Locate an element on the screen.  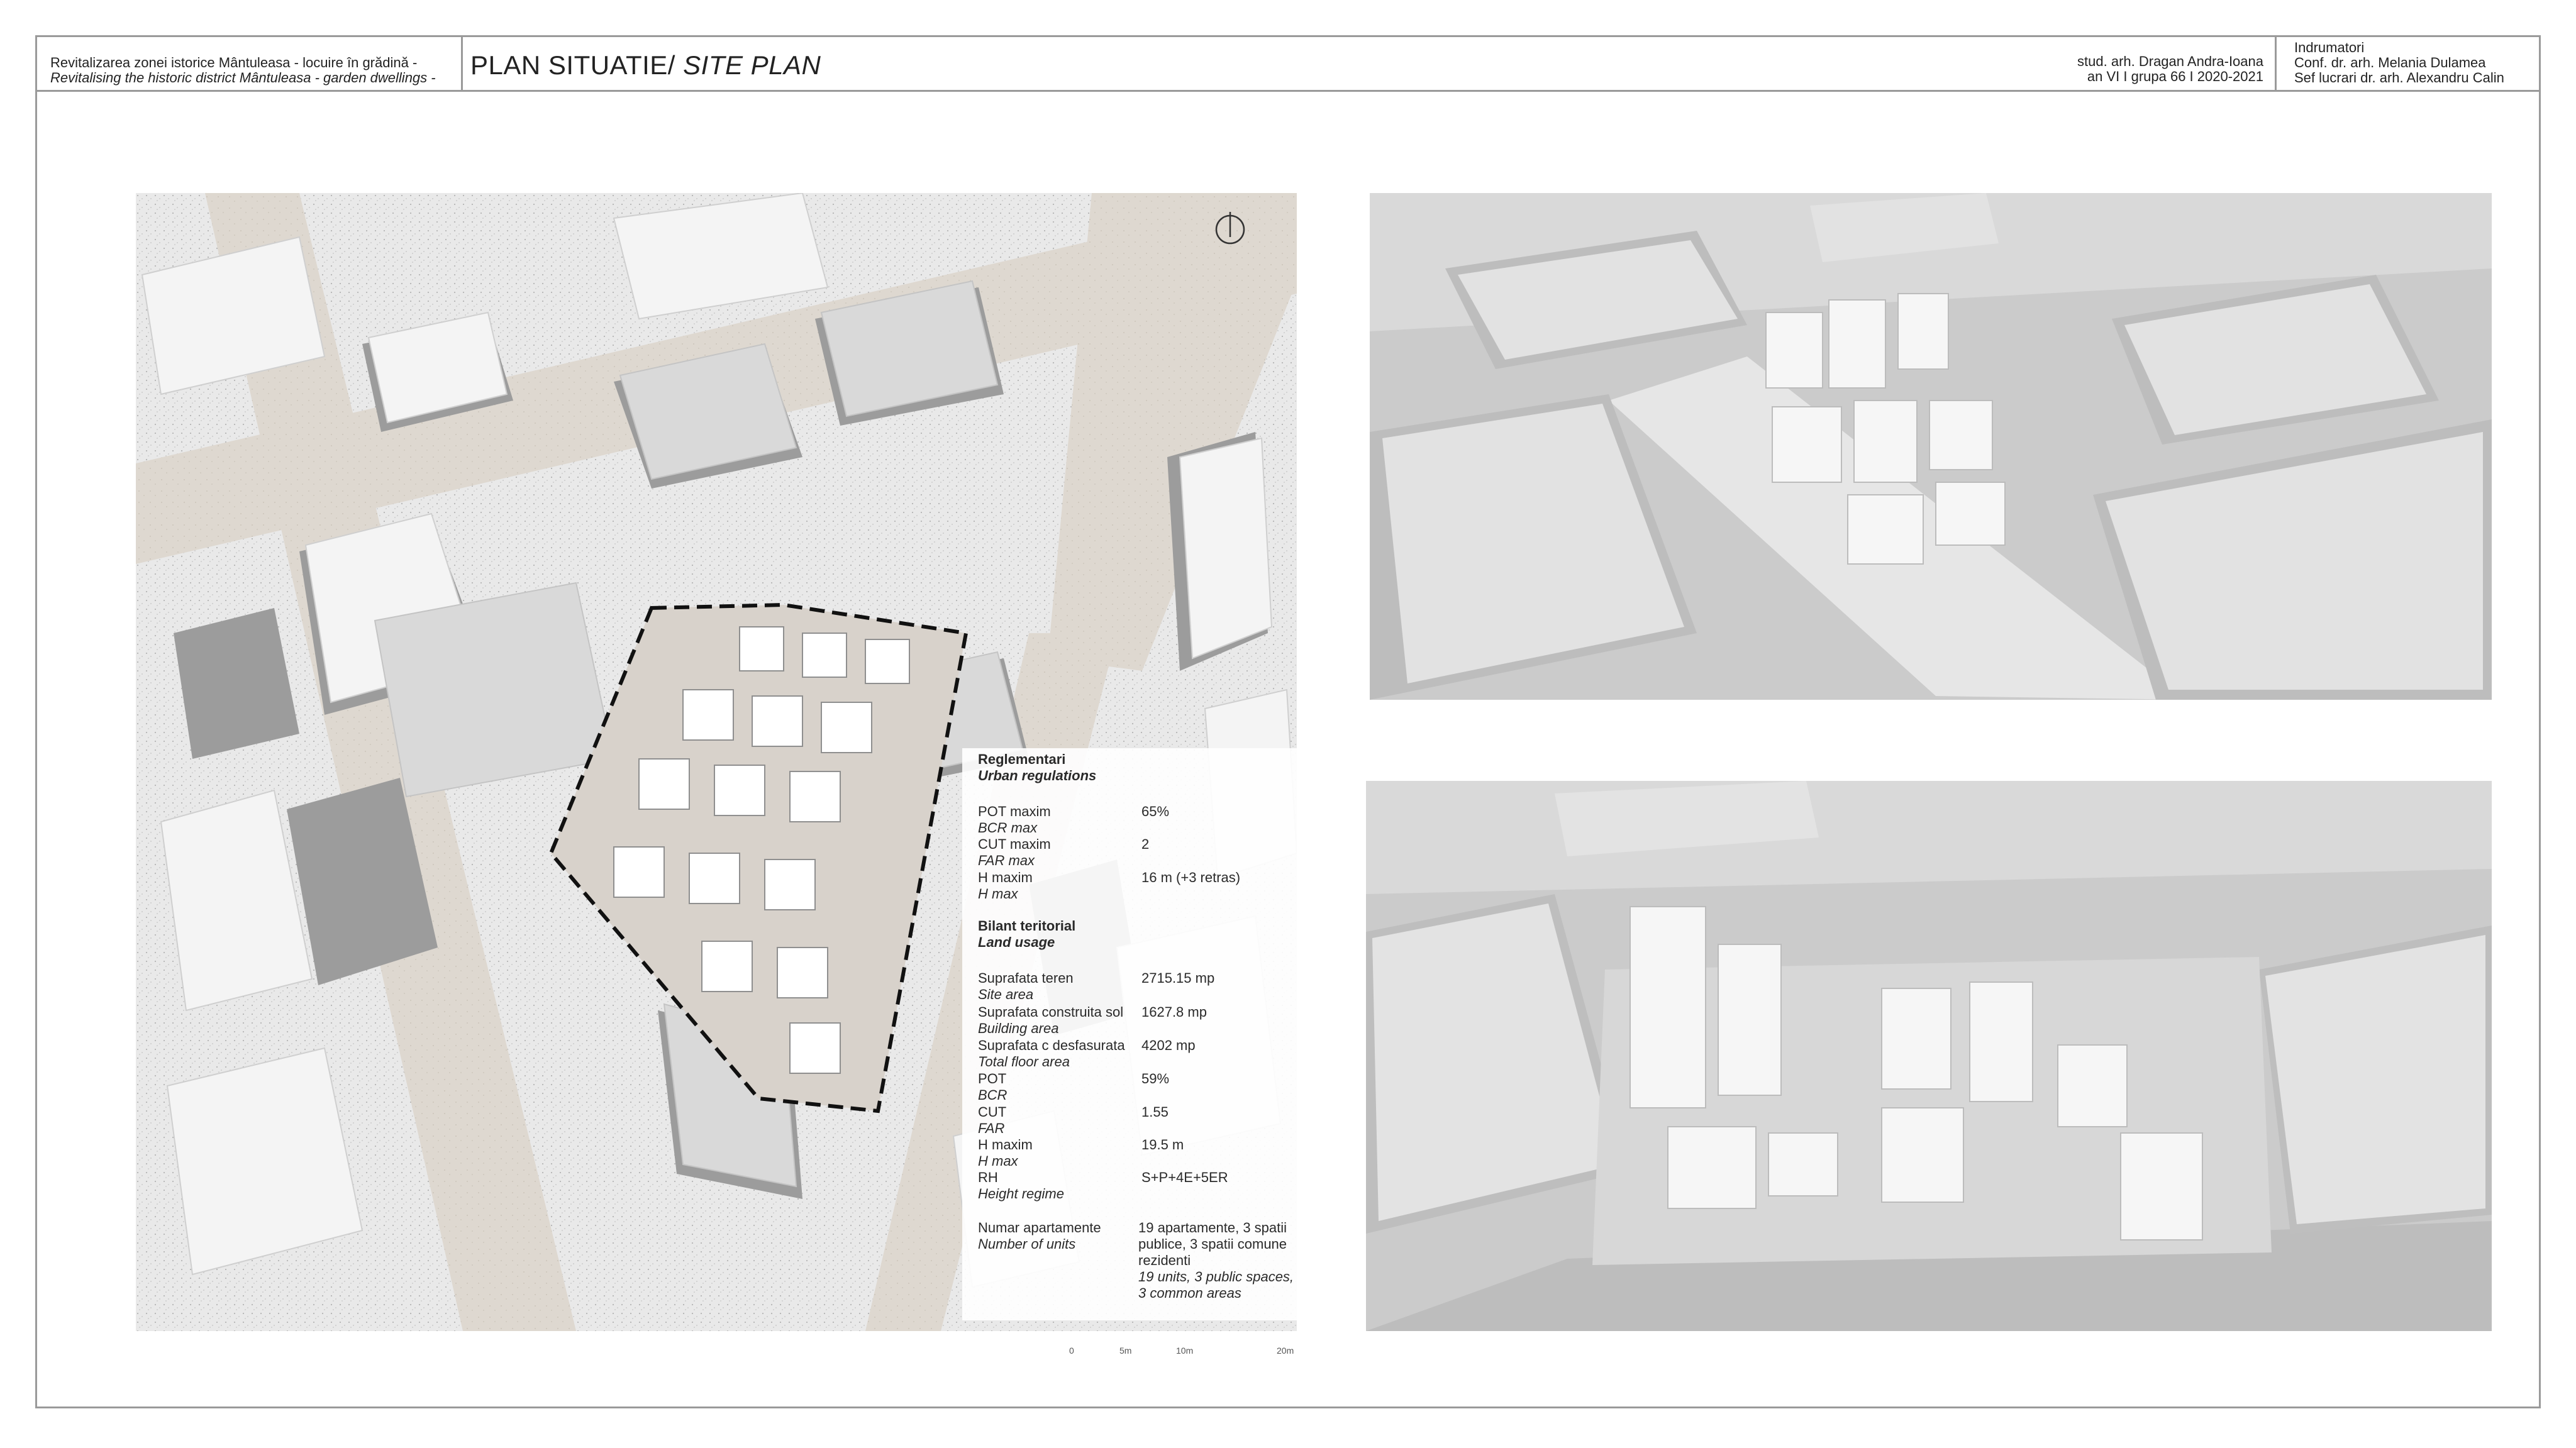
units-label: Numar apartamente Number of units is located at coordinates (1039, 1236).